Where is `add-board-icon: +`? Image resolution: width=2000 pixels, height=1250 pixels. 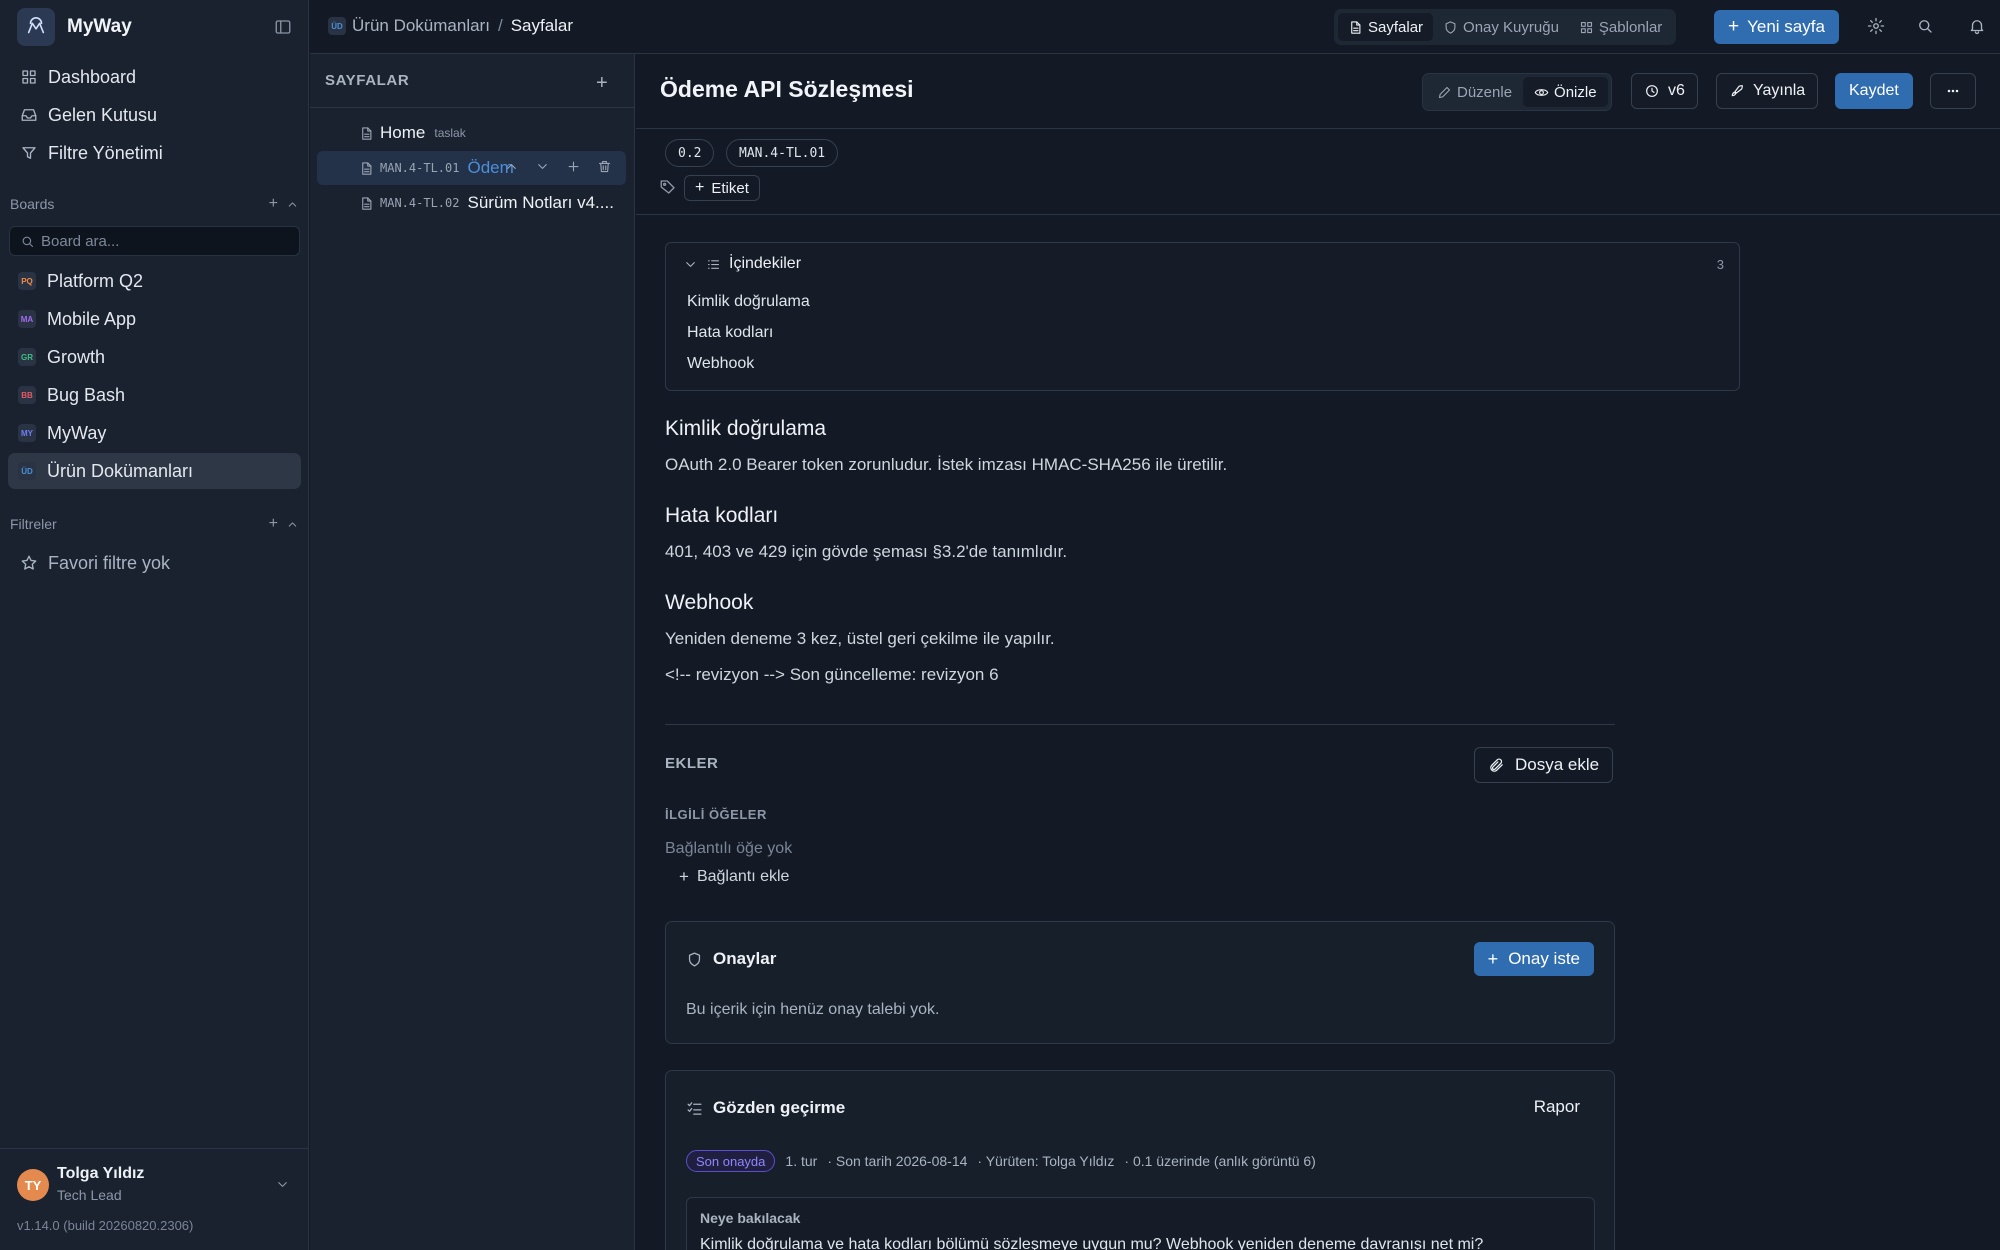 add-board-icon: + is located at coordinates (273, 204).